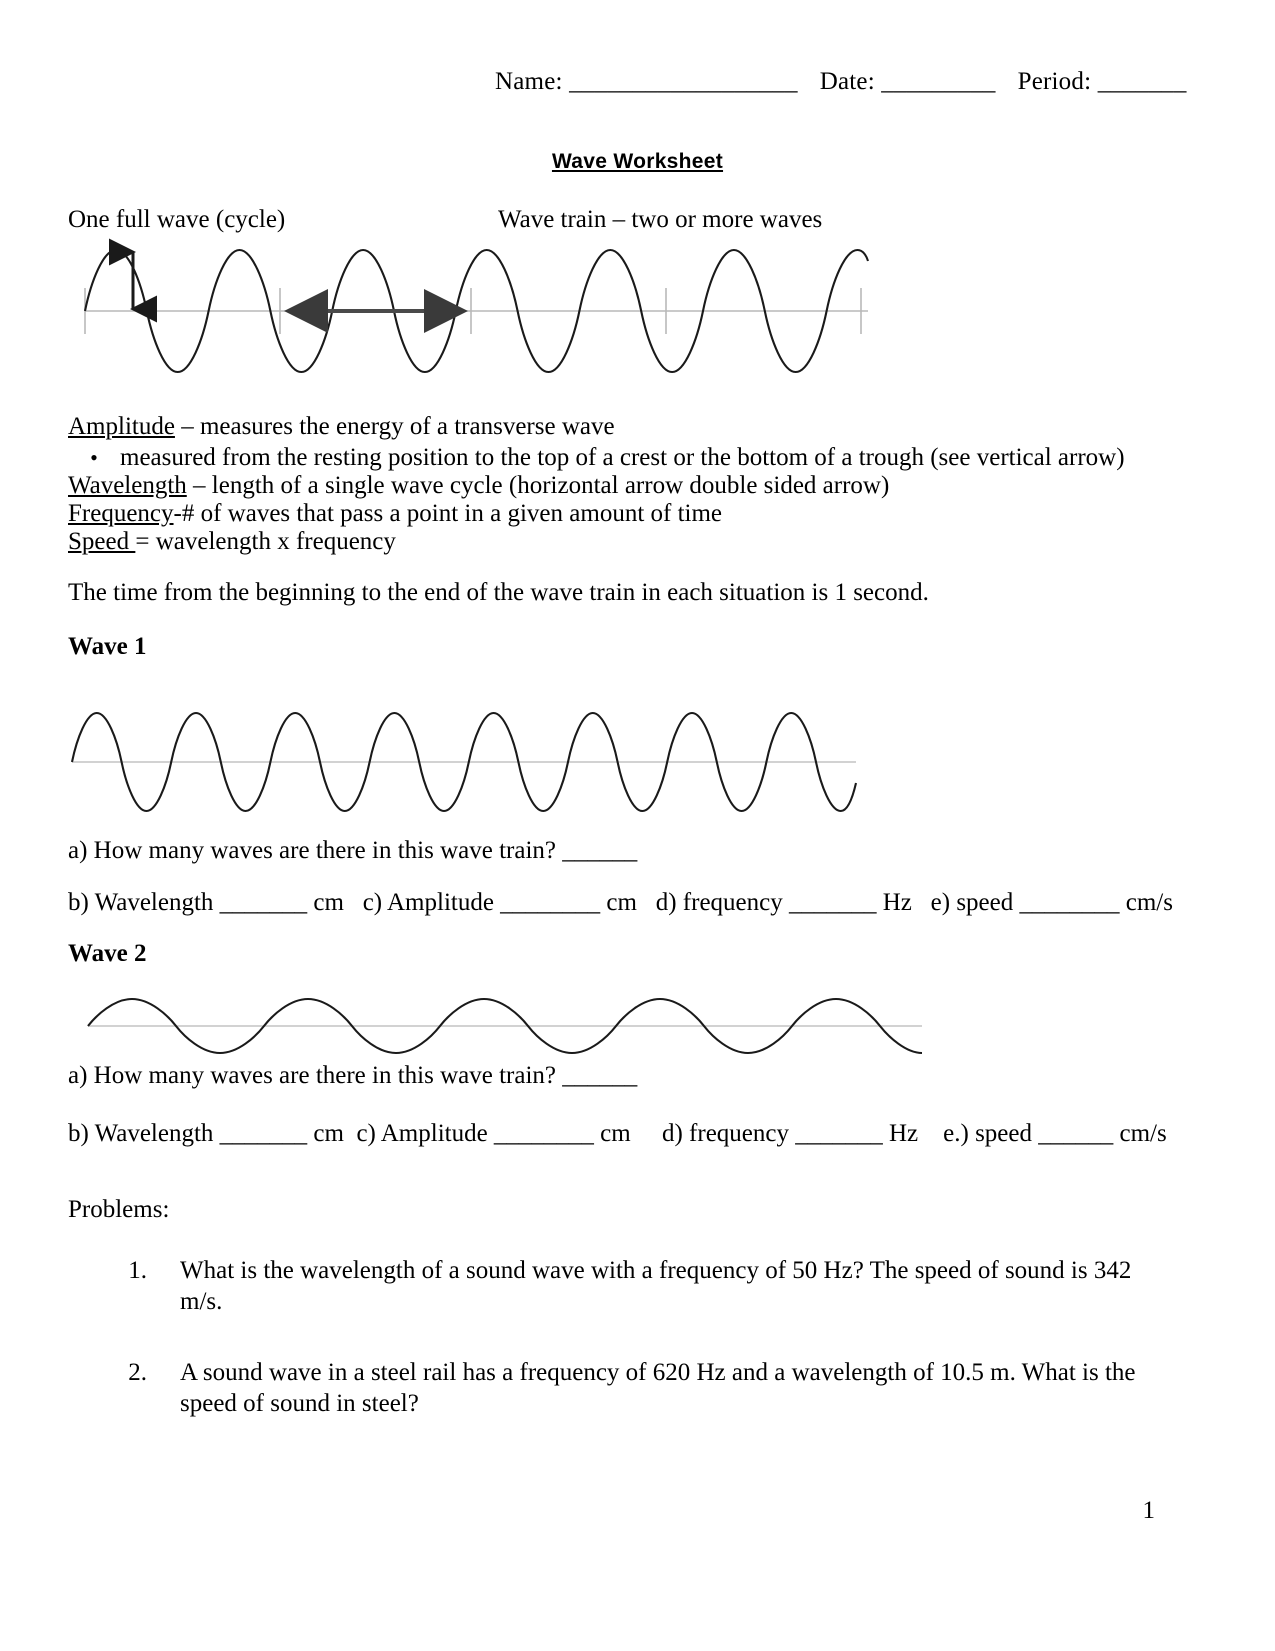  What do you see at coordinates (127, 485) in the screenshot?
I see `wavelength-term: Wavelength` at bounding box center [127, 485].